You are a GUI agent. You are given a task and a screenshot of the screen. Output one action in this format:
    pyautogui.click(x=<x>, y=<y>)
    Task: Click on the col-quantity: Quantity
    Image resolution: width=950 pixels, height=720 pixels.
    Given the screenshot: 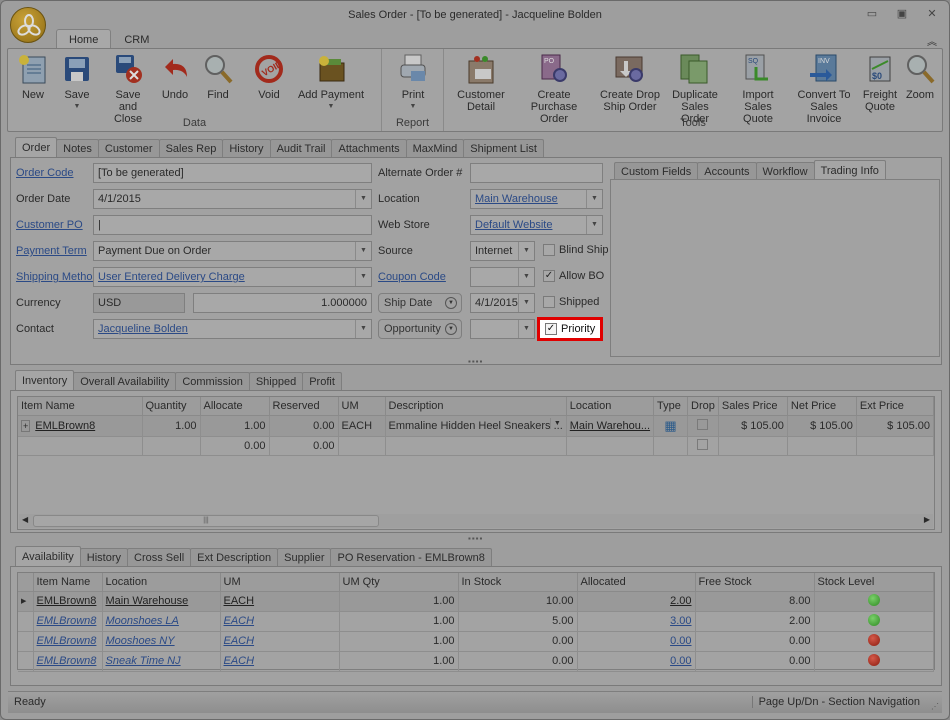 What is the action you would take?
    pyautogui.click(x=171, y=406)
    